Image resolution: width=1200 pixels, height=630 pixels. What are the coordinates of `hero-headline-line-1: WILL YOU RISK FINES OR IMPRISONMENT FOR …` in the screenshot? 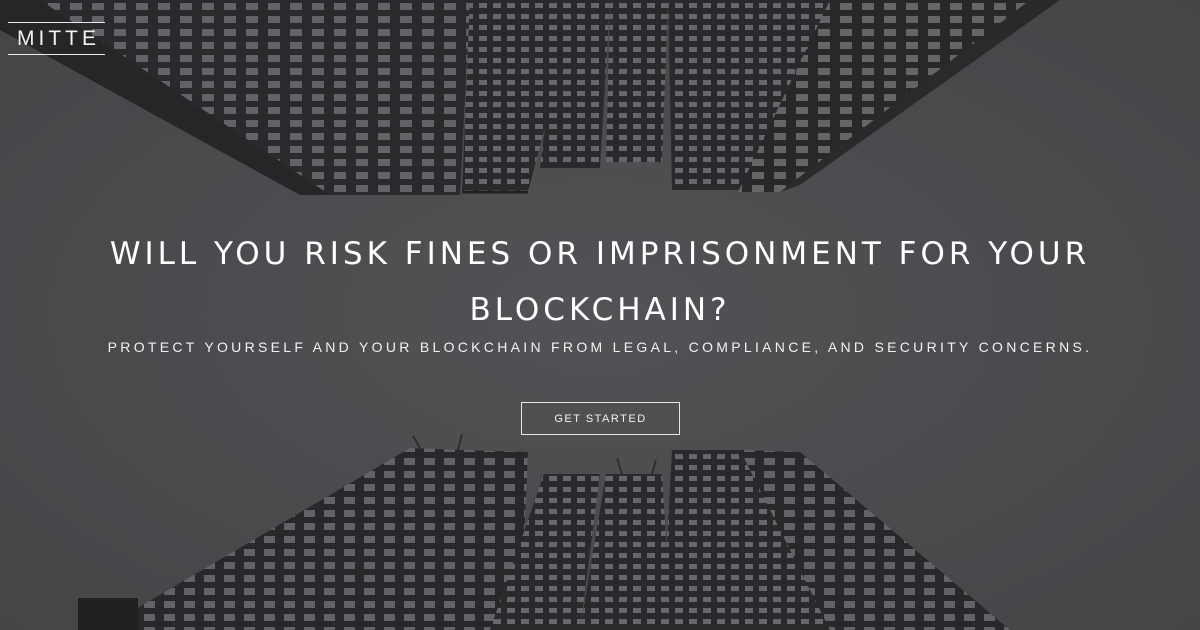 It's located at (600, 254).